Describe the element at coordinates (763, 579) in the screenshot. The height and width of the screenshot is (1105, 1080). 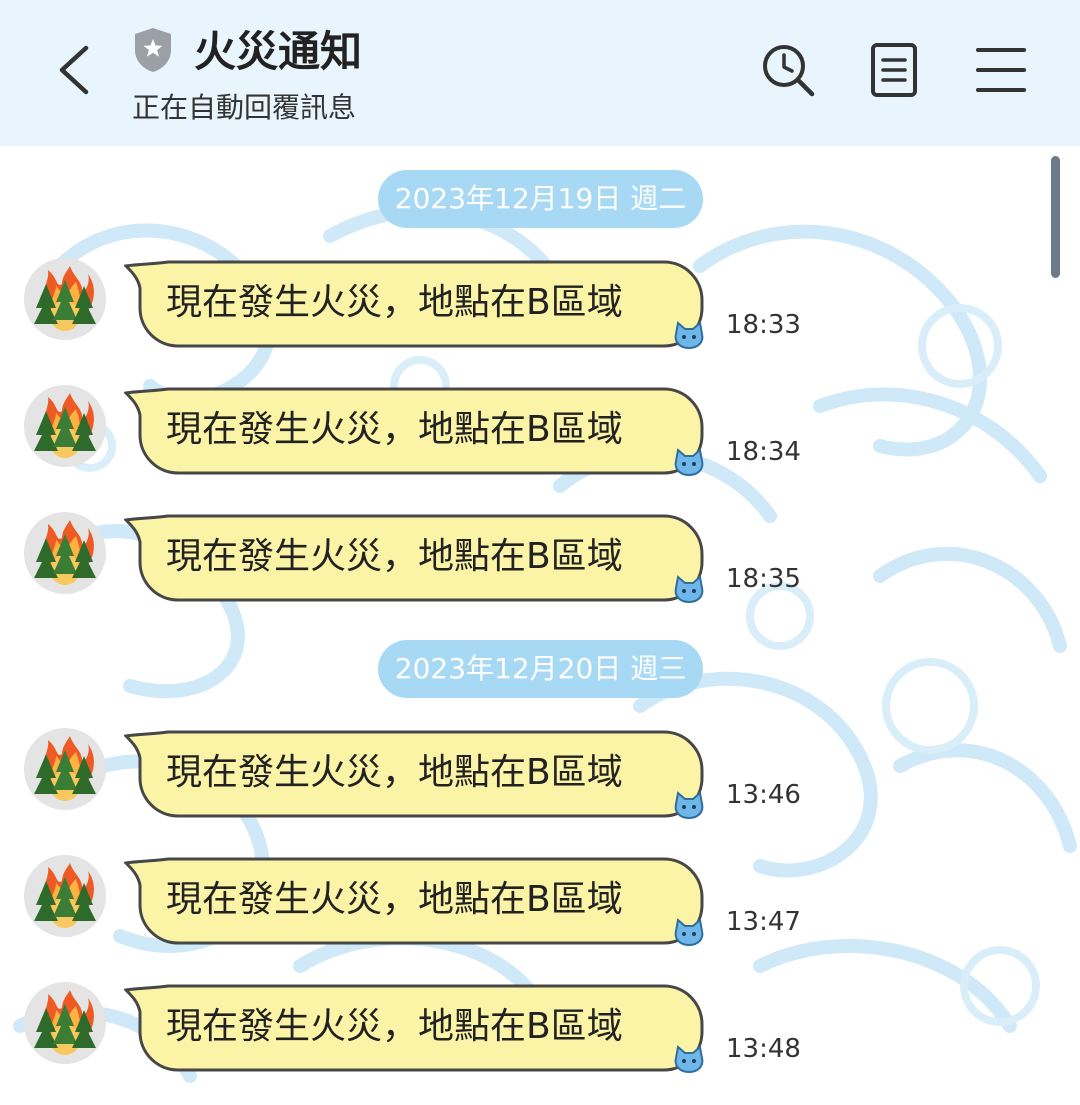
I see `message-time: 18:35` at that location.